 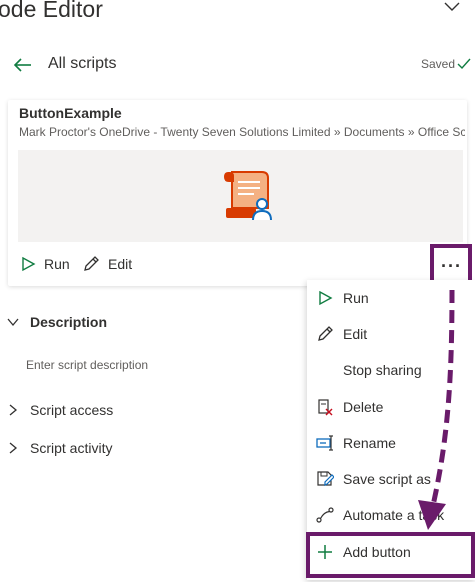 What do you see at coordinates (70, 113) in the screenshot?
I see `script-name: ButtonExample` at bounding box center [70, 113].